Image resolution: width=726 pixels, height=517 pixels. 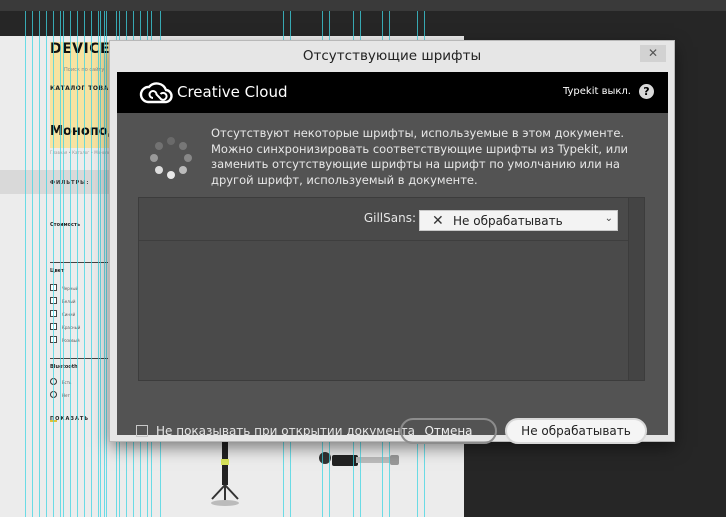 What do you see at coordinates (392, 92) in the screenshot?
I see `cc-header: Creative Cloud Typekit выкл. ?` at bounding box center [392, 92].